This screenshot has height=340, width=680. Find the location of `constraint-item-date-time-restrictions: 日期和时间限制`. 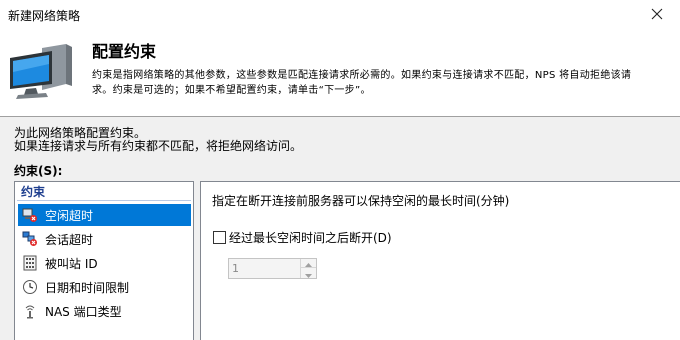

constraint-item-date-time-restrictions: 日期和时间限制 is located at coordinates (104, 287).